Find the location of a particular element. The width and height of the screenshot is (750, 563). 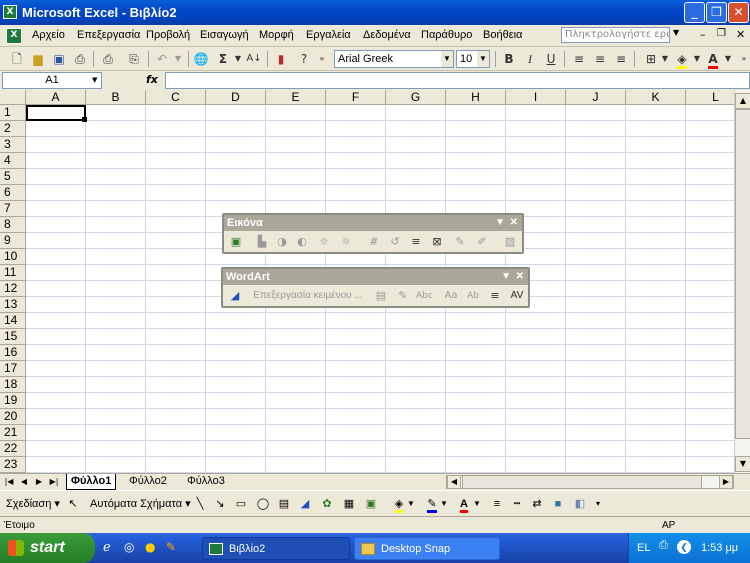

format-wordart-icon: ✎ is located at coordinates (403, 296).